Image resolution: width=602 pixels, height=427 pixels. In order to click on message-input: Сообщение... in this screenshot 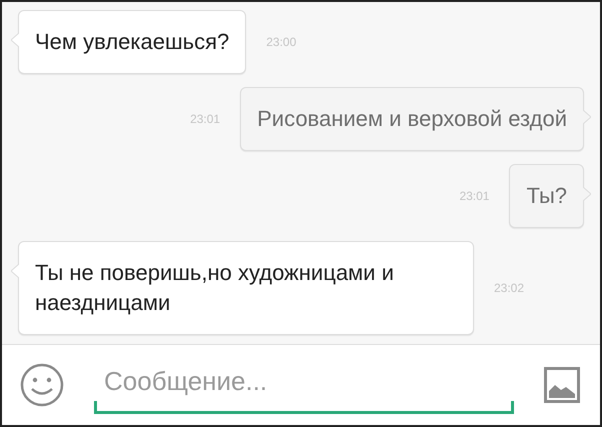, I will do `click(304, 381)`.